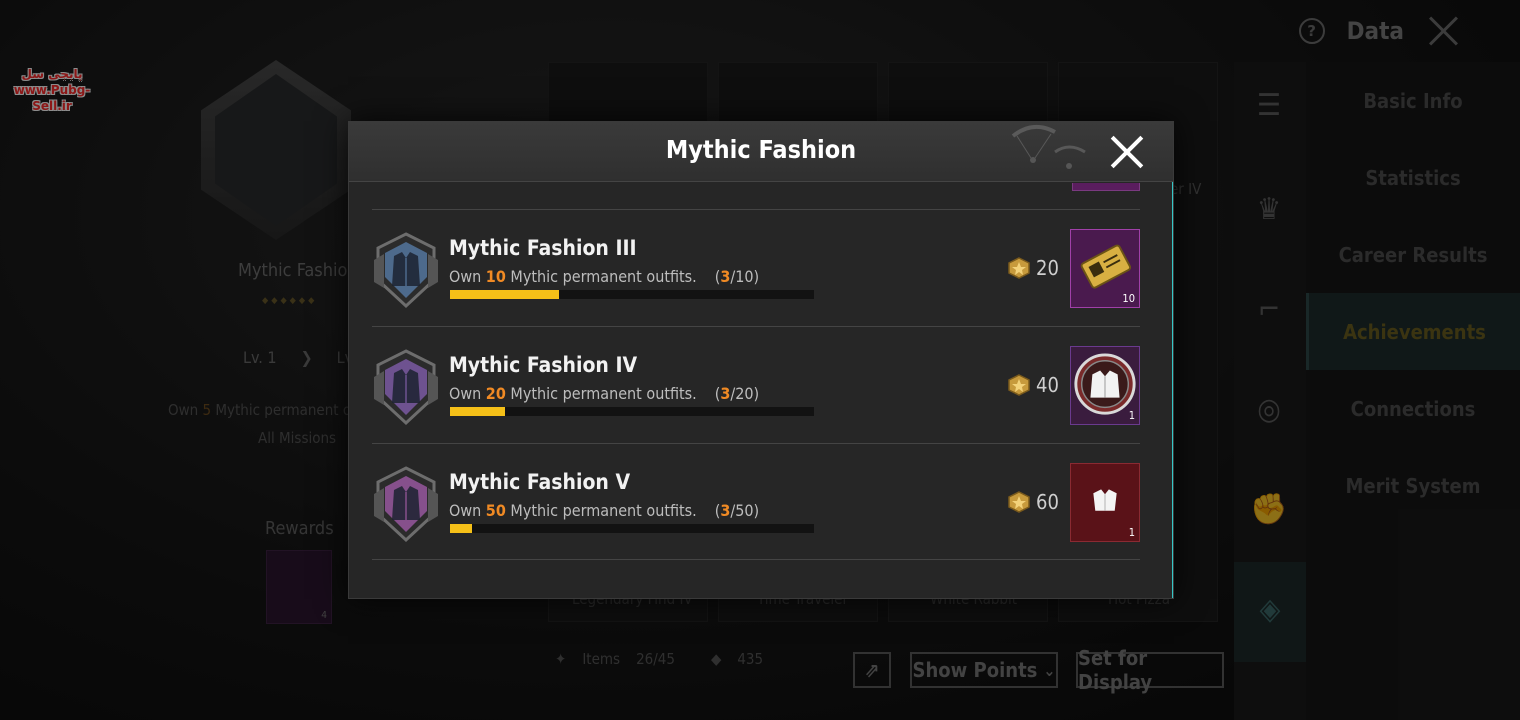  I want to click on achievement-description: Own 10 Mythic permanent outfits. (3/10), so click(604, 276).